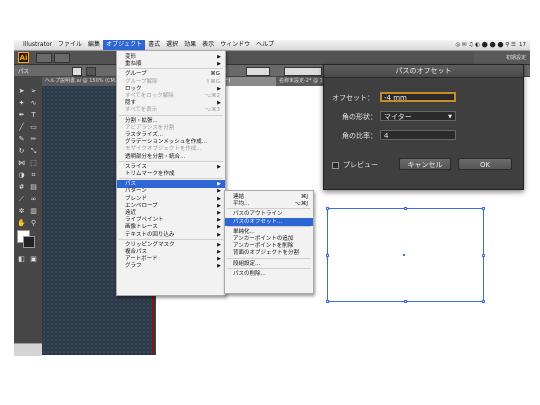  Describe the element at coordinates (171, 266) in the screenshot. I see `objmenu-item: グラフ ▶` at that location.